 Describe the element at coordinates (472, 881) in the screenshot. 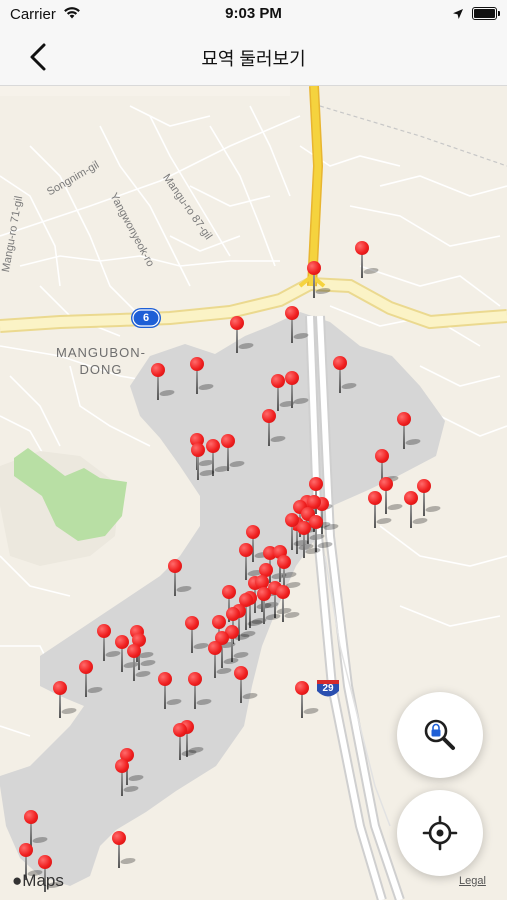

I see `legal-link: Legal` at that location.